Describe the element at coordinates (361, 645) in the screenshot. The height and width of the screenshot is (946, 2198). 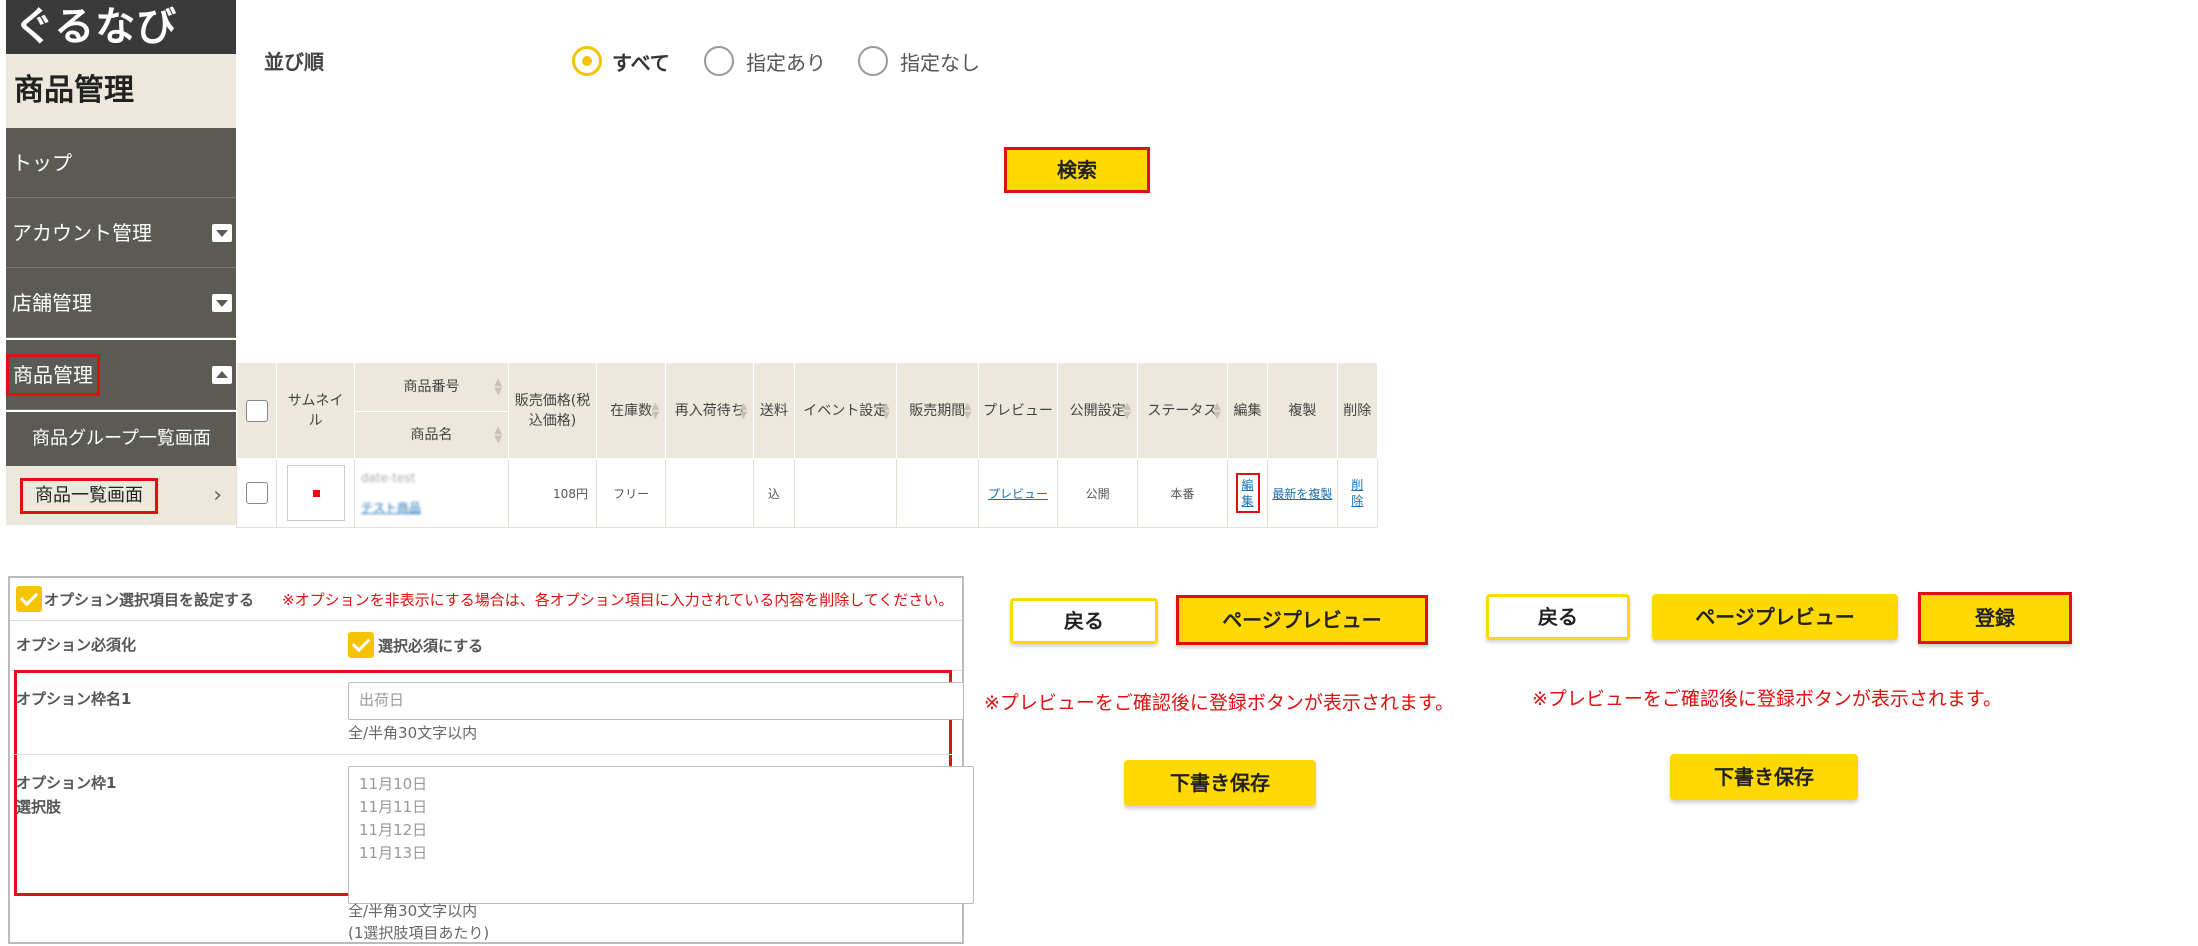
I see `required-checkbox` at that location.